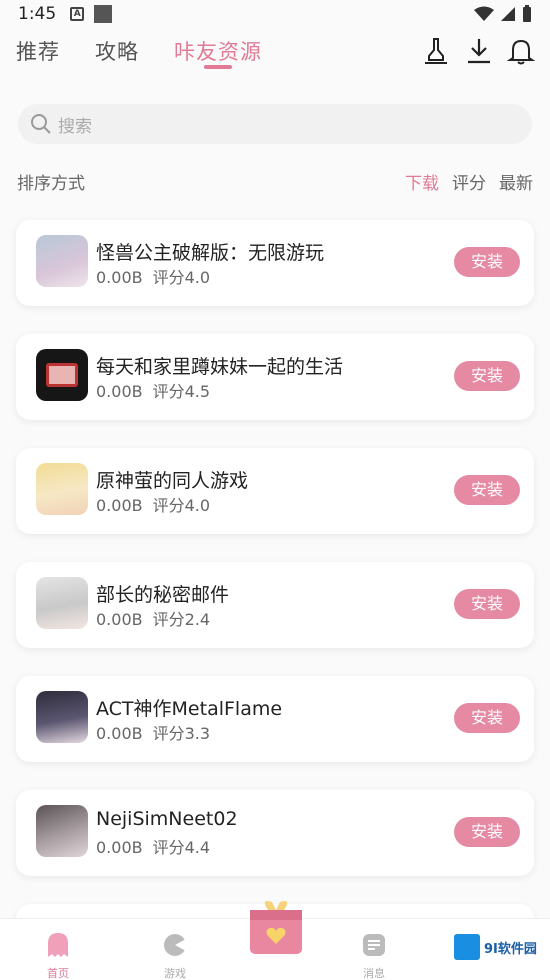 This screenshot has height=980, width=550. What do you see at coordinates (467, 947) in the screenshot?
I see `watermark-box-icon` at bounding box center [467, 947].